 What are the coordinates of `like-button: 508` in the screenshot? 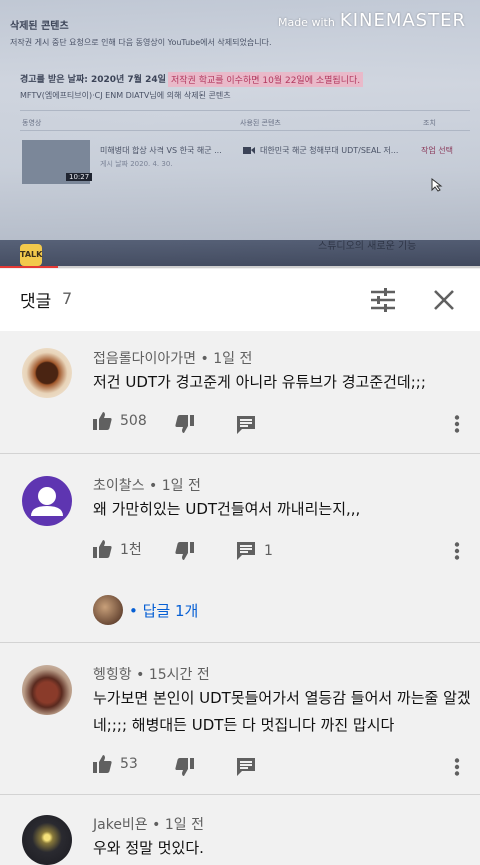 It's located at (120, 421).